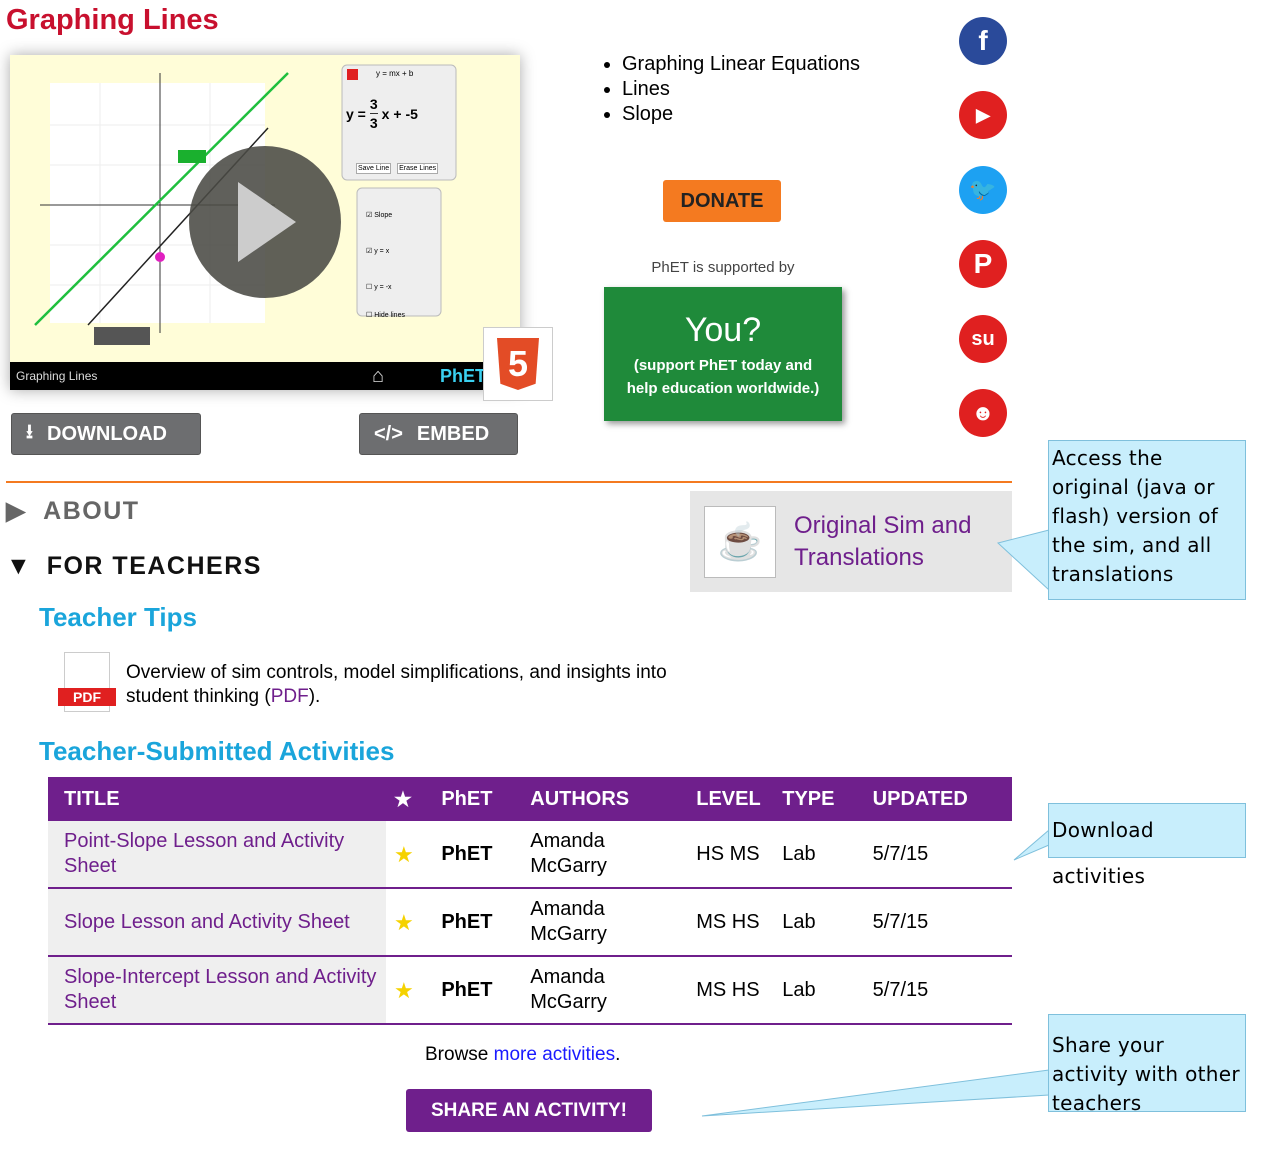  What do you see at coordinates (1147, 1064) in the screenshot?
I see `callout-share-activity: Share your activity with other teachers` at bounding box center [1147, 1064].